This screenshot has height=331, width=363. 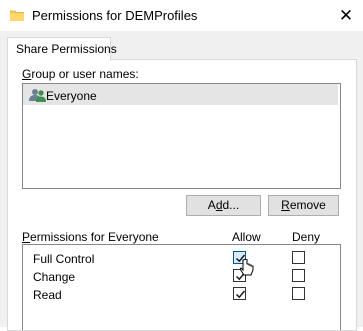 What do you see at coordinates (298, 293) in the screenshot?
I see `deny-read-checkbox` at bounding box center [298, 293].